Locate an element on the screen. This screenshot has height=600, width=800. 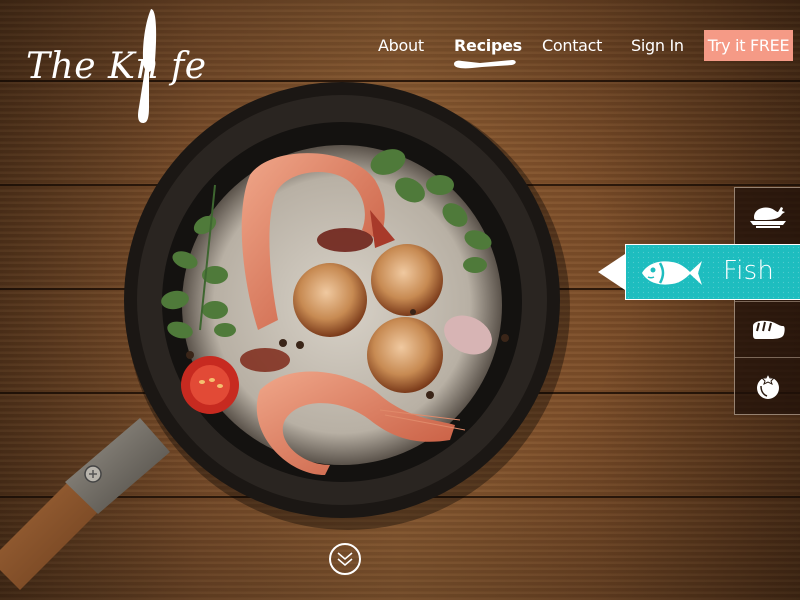
category-menu is located at coordinates (767, 301).